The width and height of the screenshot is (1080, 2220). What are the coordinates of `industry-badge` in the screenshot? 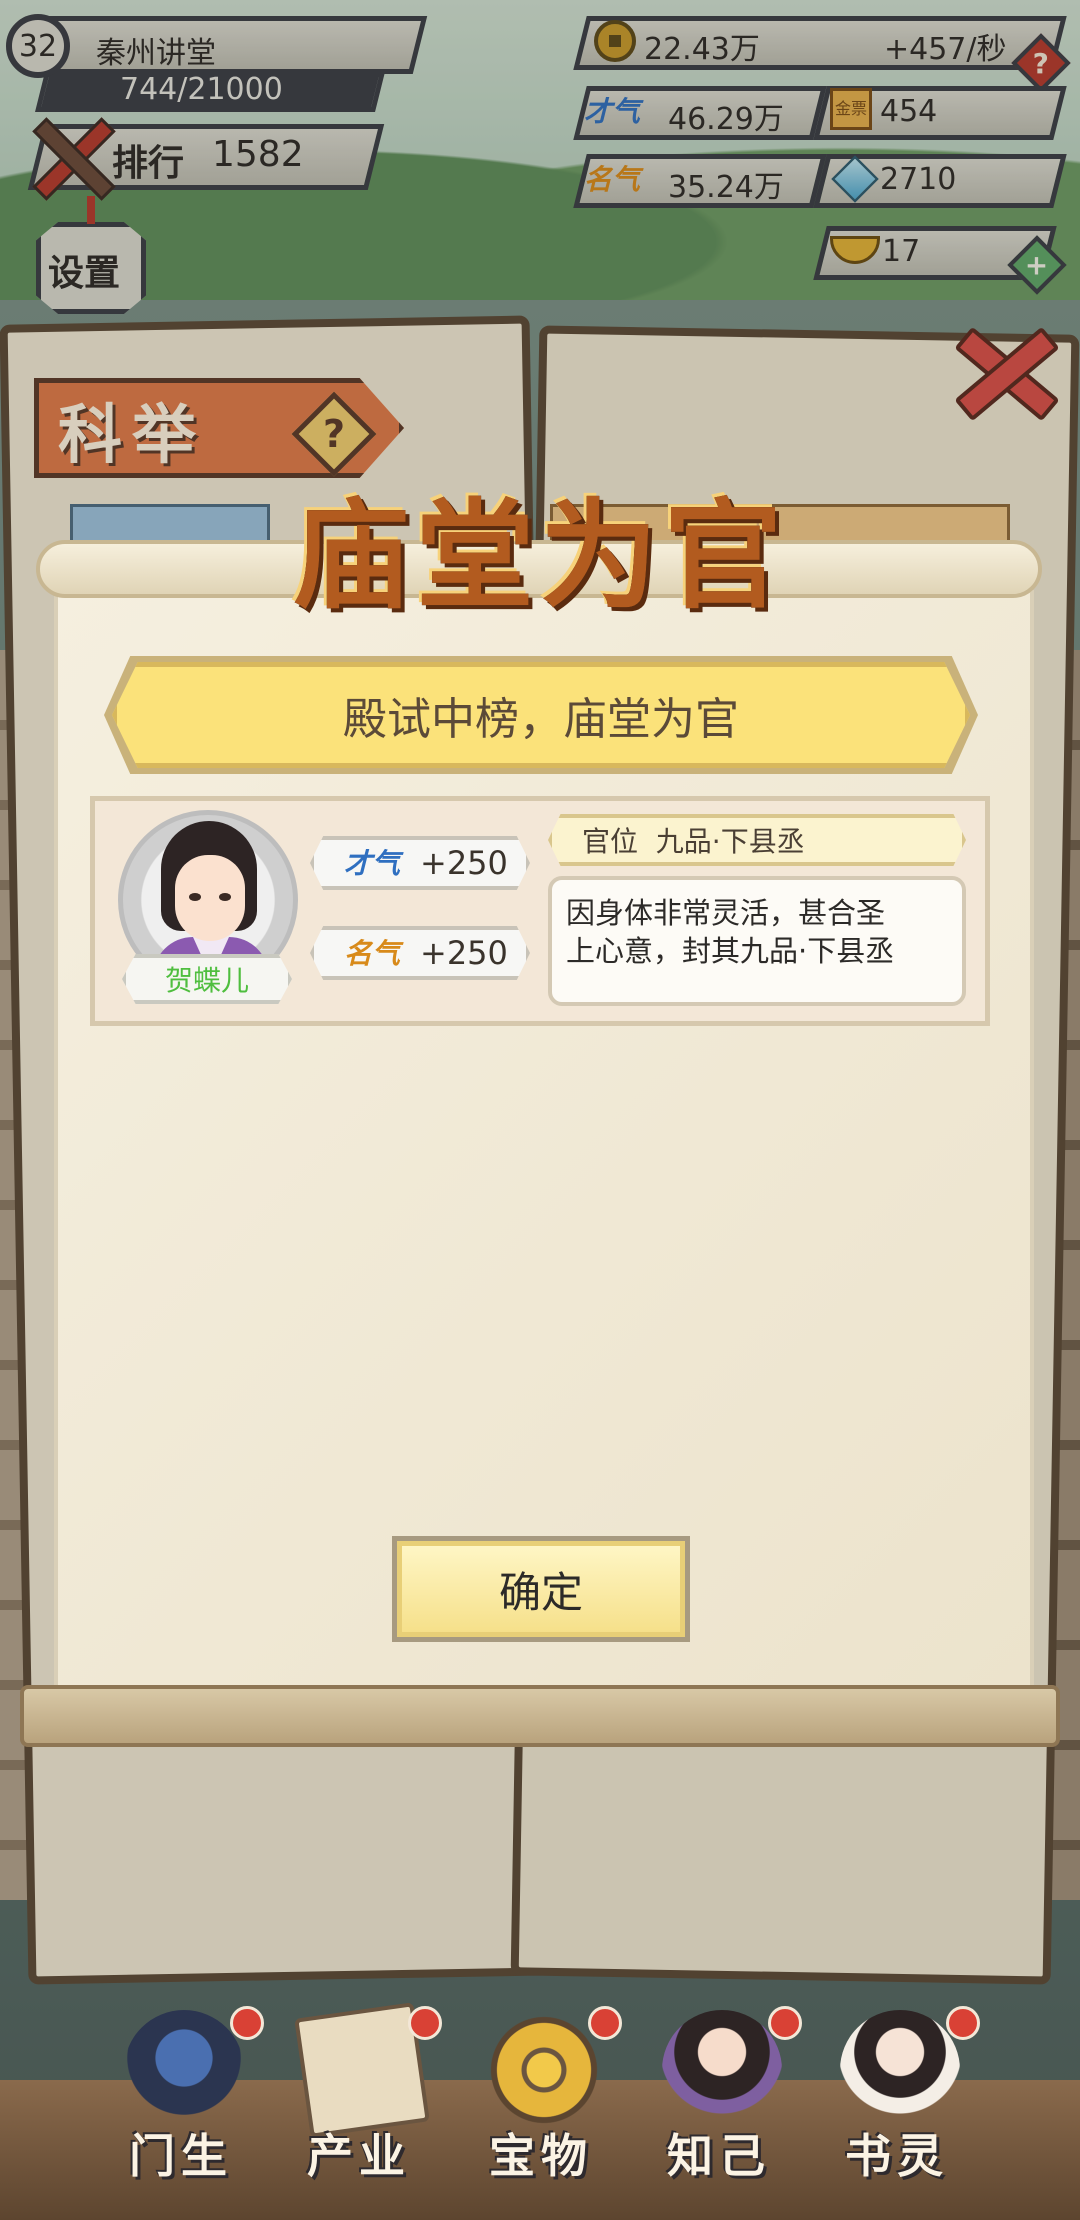 It's located at (425, 2023).